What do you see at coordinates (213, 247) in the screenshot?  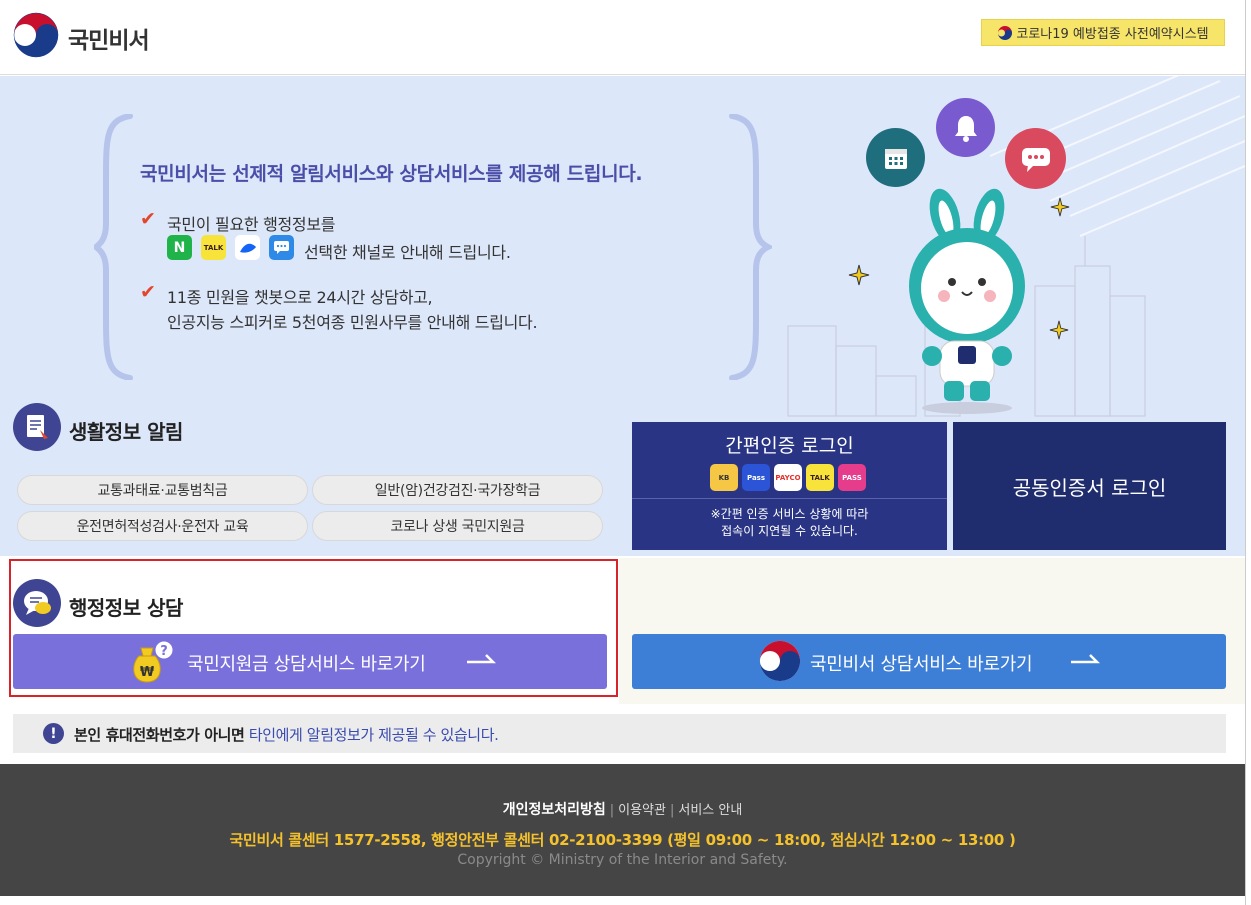 I see `kakaotalk-icon: TALK` at bounding box center [213, 247].